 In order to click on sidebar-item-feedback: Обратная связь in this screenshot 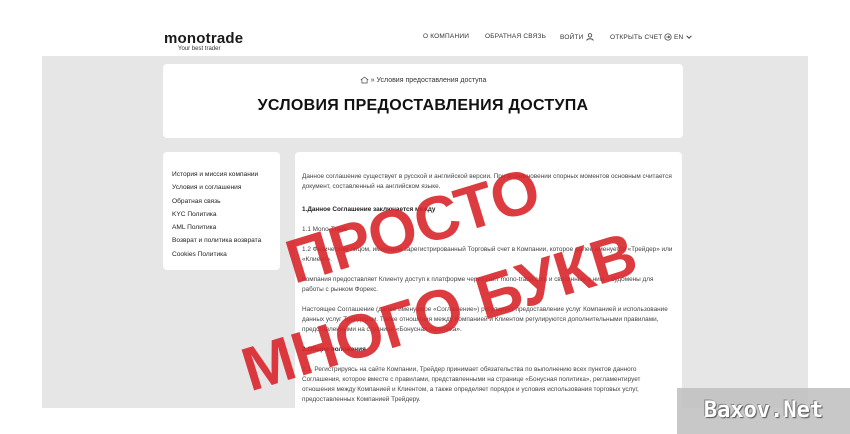, I will do `click(221, 201)`.